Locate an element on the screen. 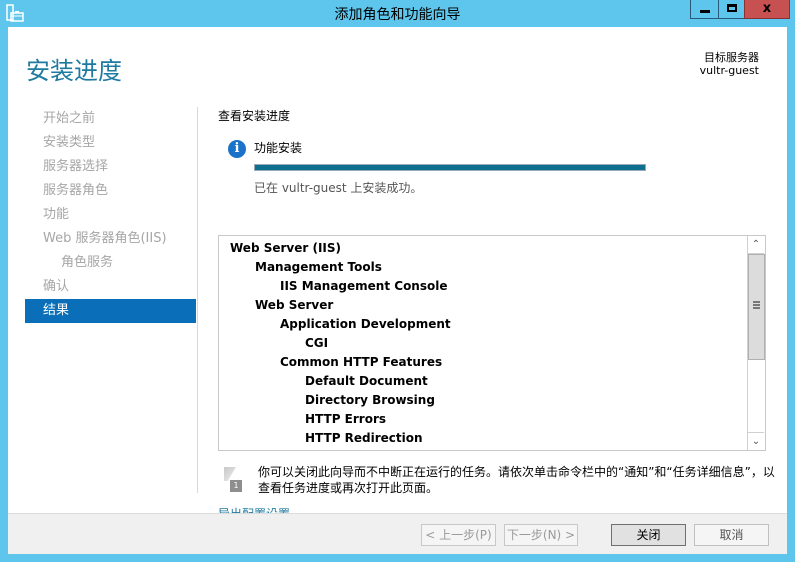  nav-divider is located at coordinates (197, 300).